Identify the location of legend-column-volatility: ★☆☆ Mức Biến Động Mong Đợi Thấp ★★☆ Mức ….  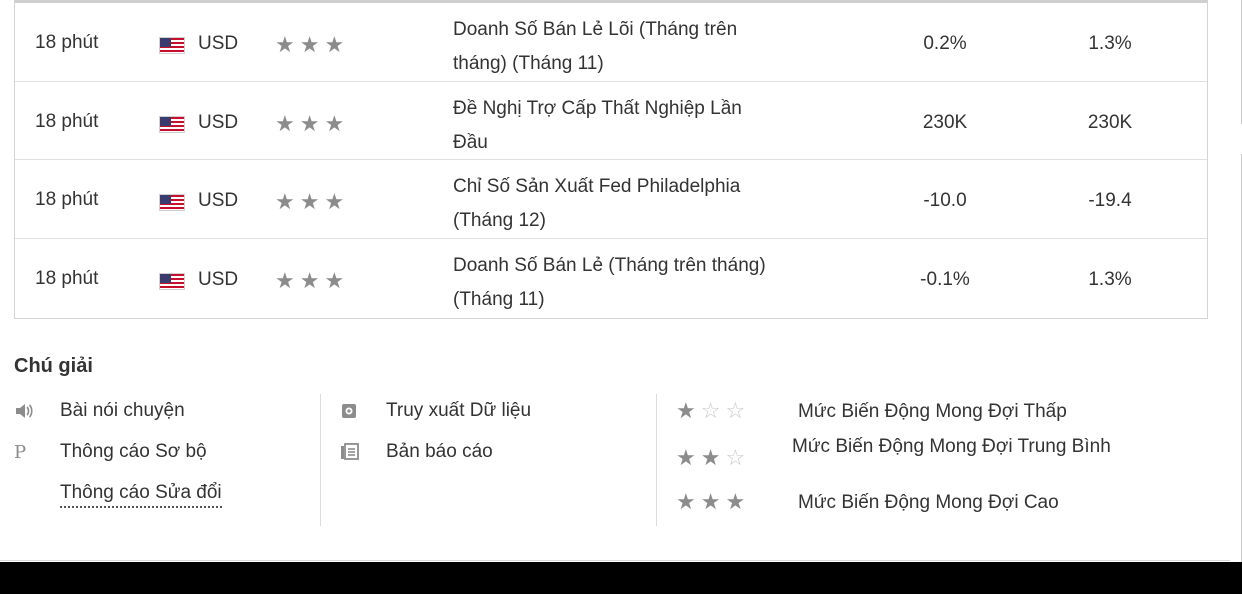
(946, 465).